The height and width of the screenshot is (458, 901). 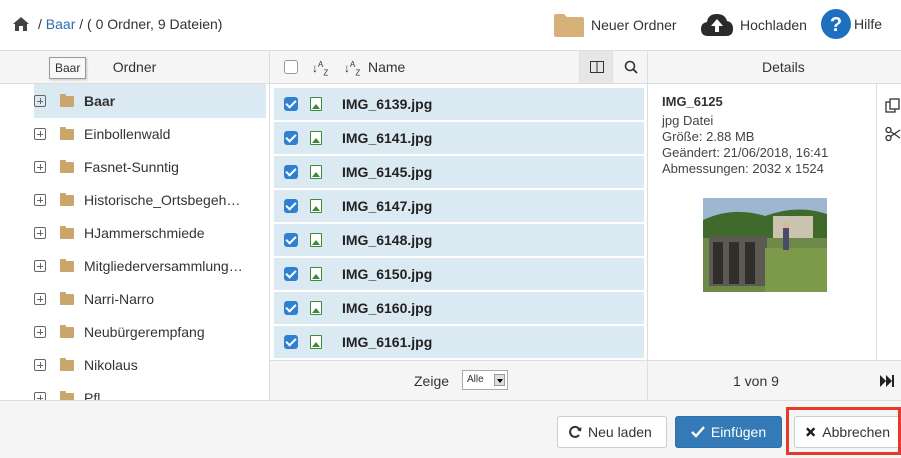 What do you see at coordinates (868, 24) in the screenshot?
I see `help-label: Hilfe` at bounding box center [868, 24].